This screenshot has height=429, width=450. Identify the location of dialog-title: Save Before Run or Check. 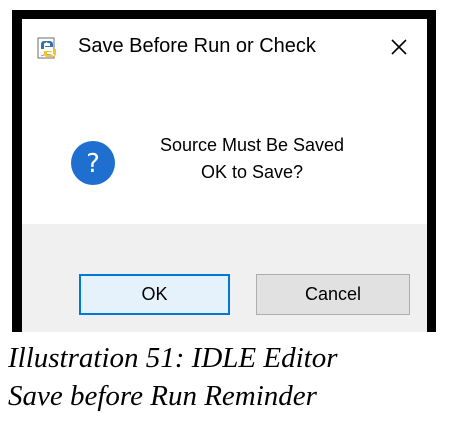
(197, 46).